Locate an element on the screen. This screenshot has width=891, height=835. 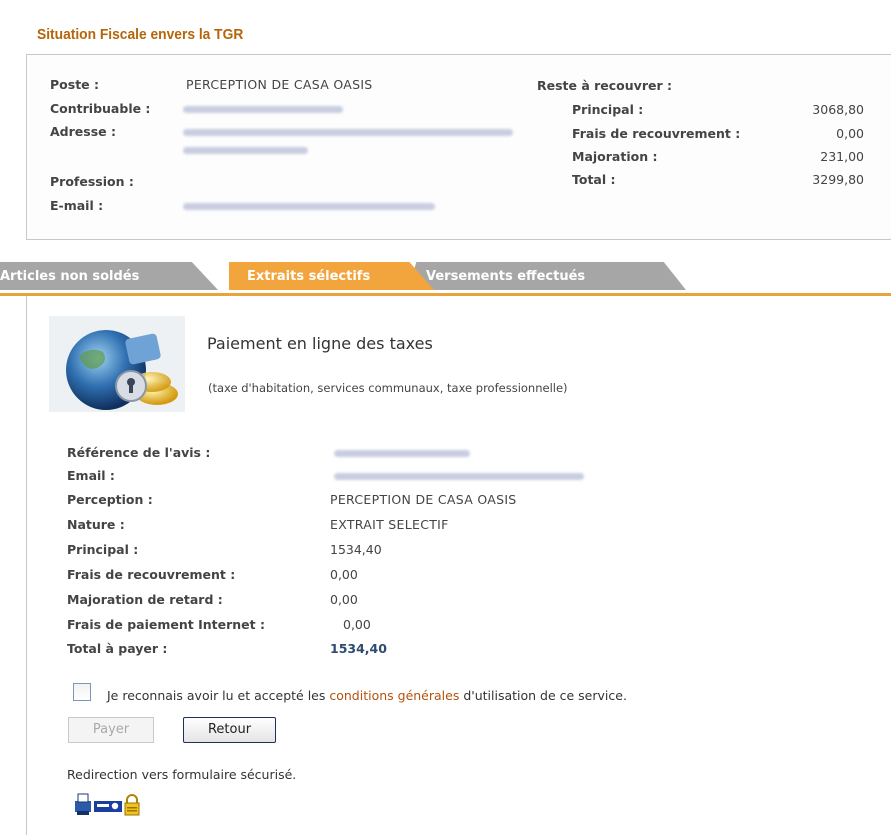
nature-value: EXTRAIT SELECTIF is located at coordinates (389, 524).